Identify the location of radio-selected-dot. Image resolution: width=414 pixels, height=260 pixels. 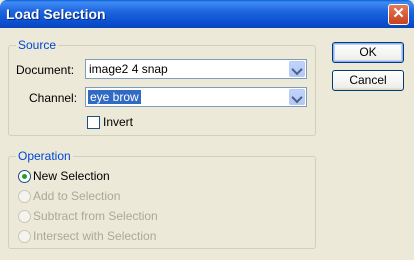
(24, 176).